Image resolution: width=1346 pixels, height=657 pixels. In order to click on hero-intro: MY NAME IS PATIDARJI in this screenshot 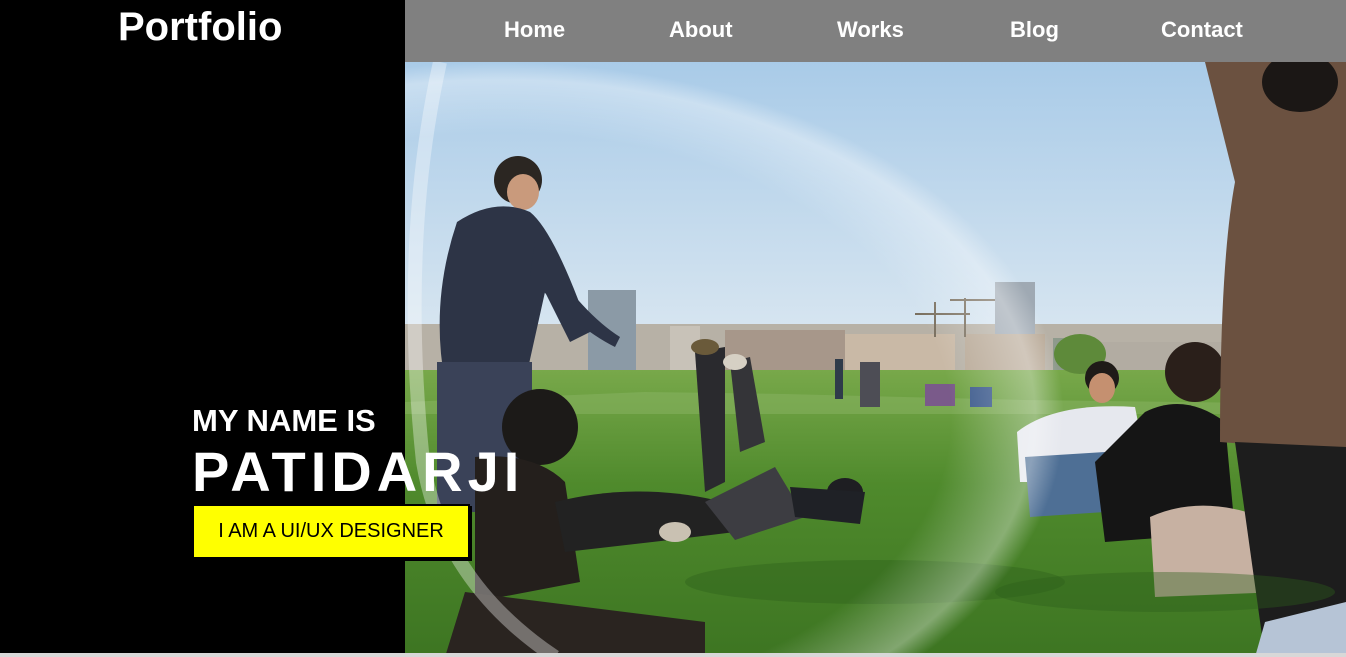, I will do `click(358, 452)`.